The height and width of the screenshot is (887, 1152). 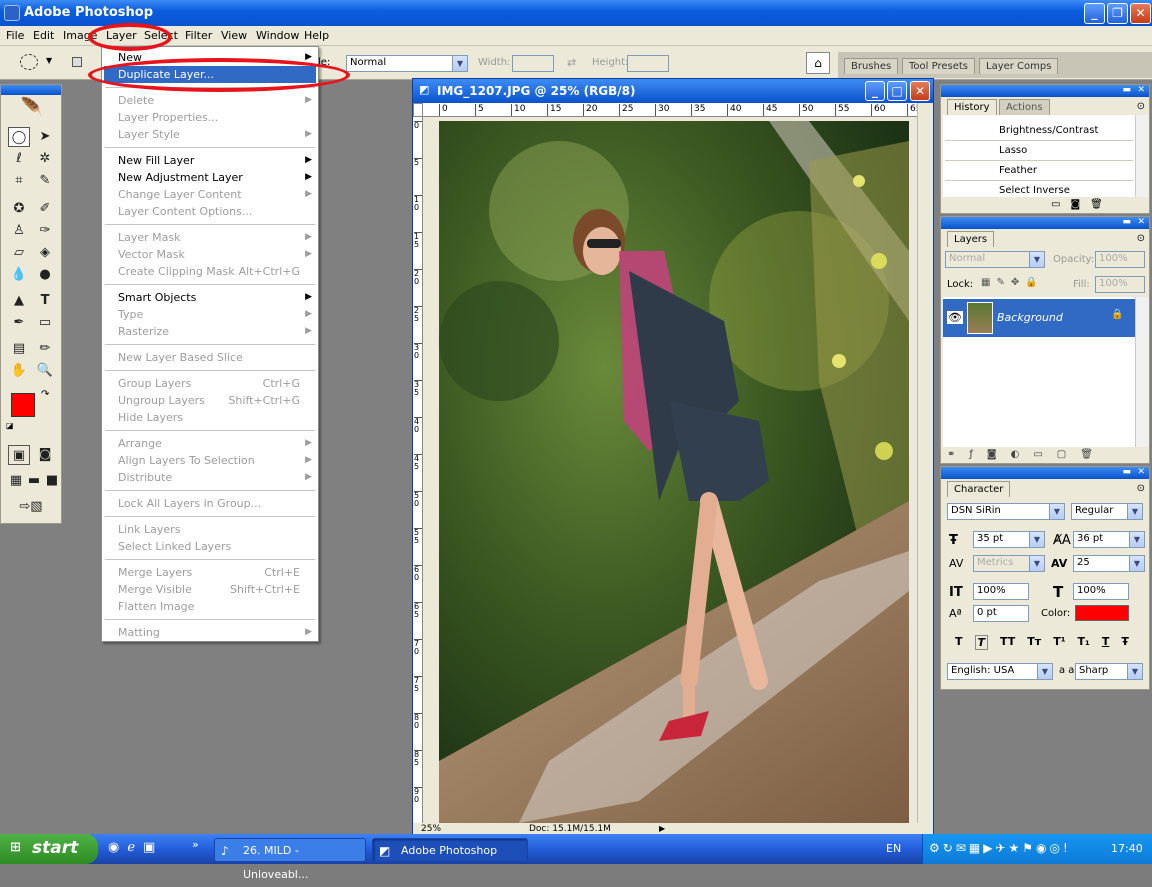 I want to click on paint-bucket-icon: ◈, so click(x=45, y=253).